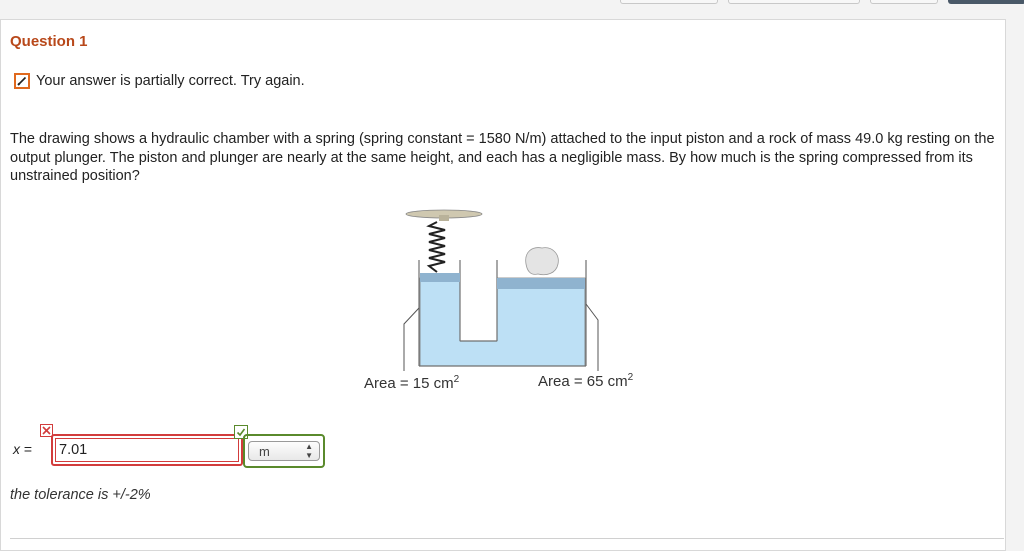  What do you see at coordinates (309, 451) in the screenshot?
I see `select-arrows-icon: ▲ ▼` at bounding box center [309, 451].